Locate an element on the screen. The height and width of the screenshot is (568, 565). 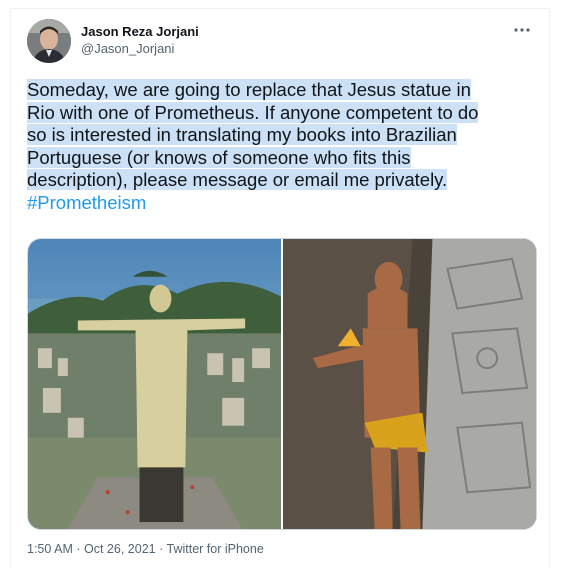
avatar is located at coordinates (49, 41).